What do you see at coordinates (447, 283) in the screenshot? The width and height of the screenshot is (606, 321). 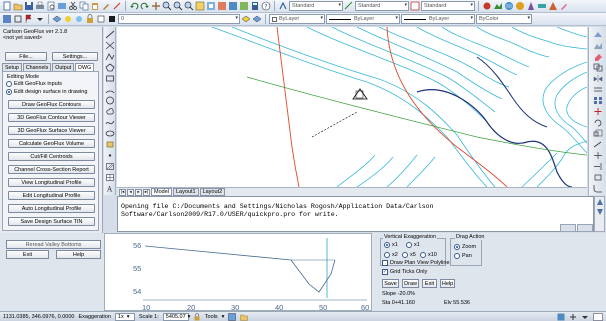 I see `profile-help-button-2: Help` at bounding box center [447, 283].